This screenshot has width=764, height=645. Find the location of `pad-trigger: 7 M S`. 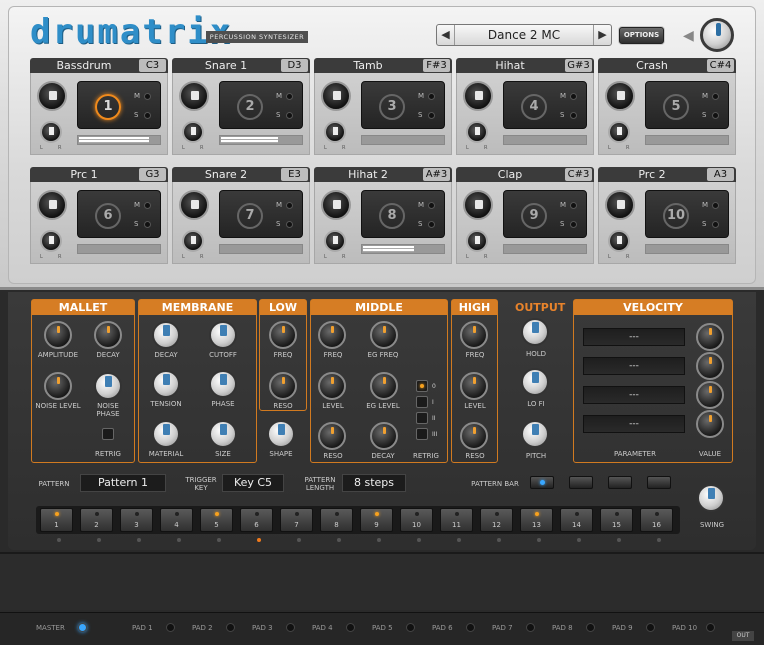

pad-trigger: 7 M S is located at coordinates (261, 214).